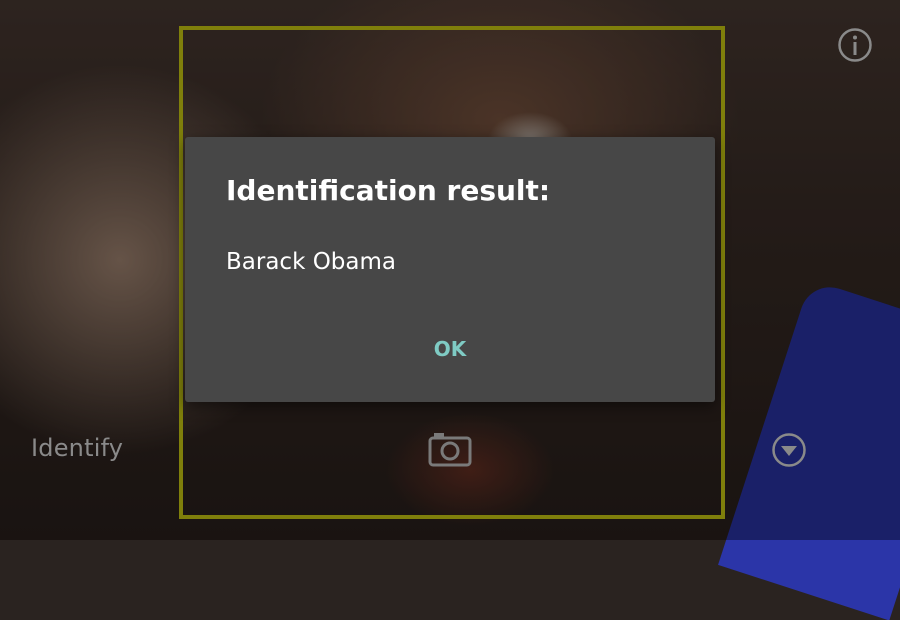 The height and width of the screenshot is (620, 900). I want to click on ok-button: OK, so click(450, 349).